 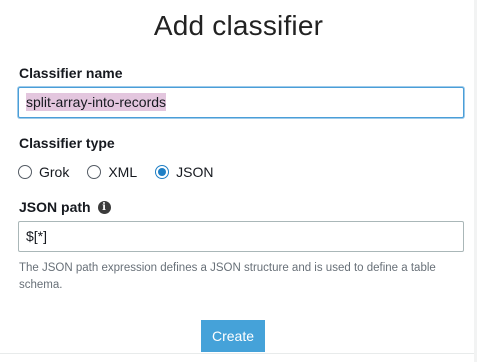 What do you see at coordinates (238, 353) in the screenshot?
I see `footer-divider` at bounding box center [238, 353].